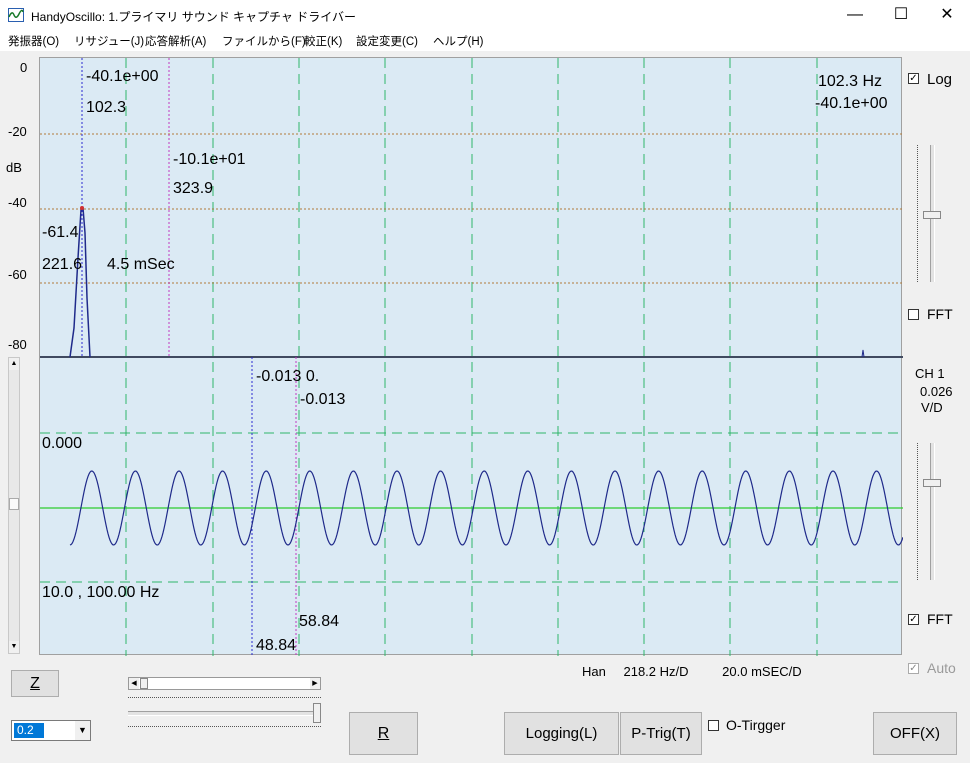  I want to click on peak-time: 4.5 mSec, so click(141, 264).